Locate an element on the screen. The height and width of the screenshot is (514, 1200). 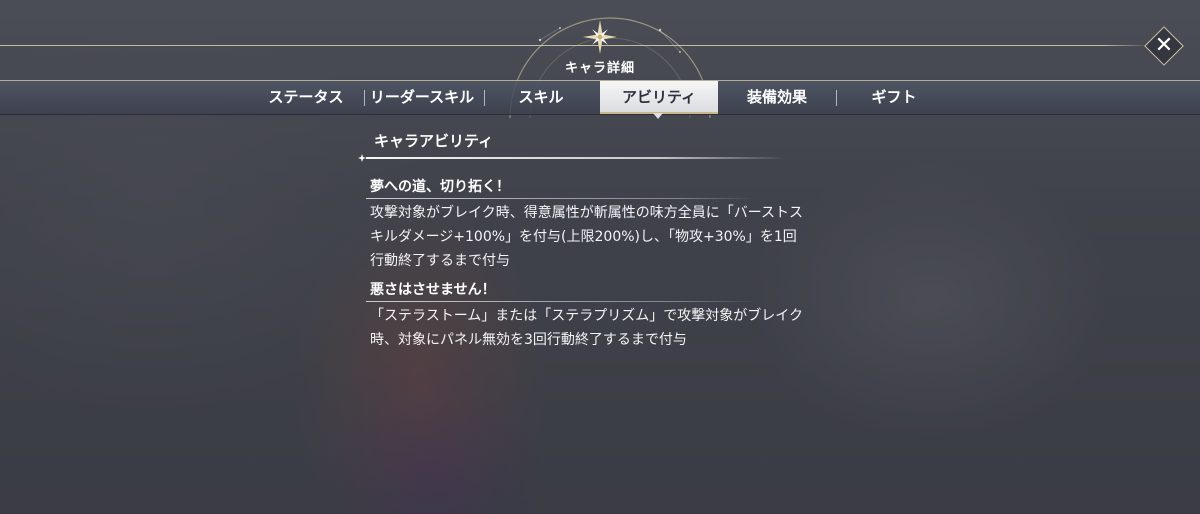
header-divider-line is located at coordinates (575, 45).